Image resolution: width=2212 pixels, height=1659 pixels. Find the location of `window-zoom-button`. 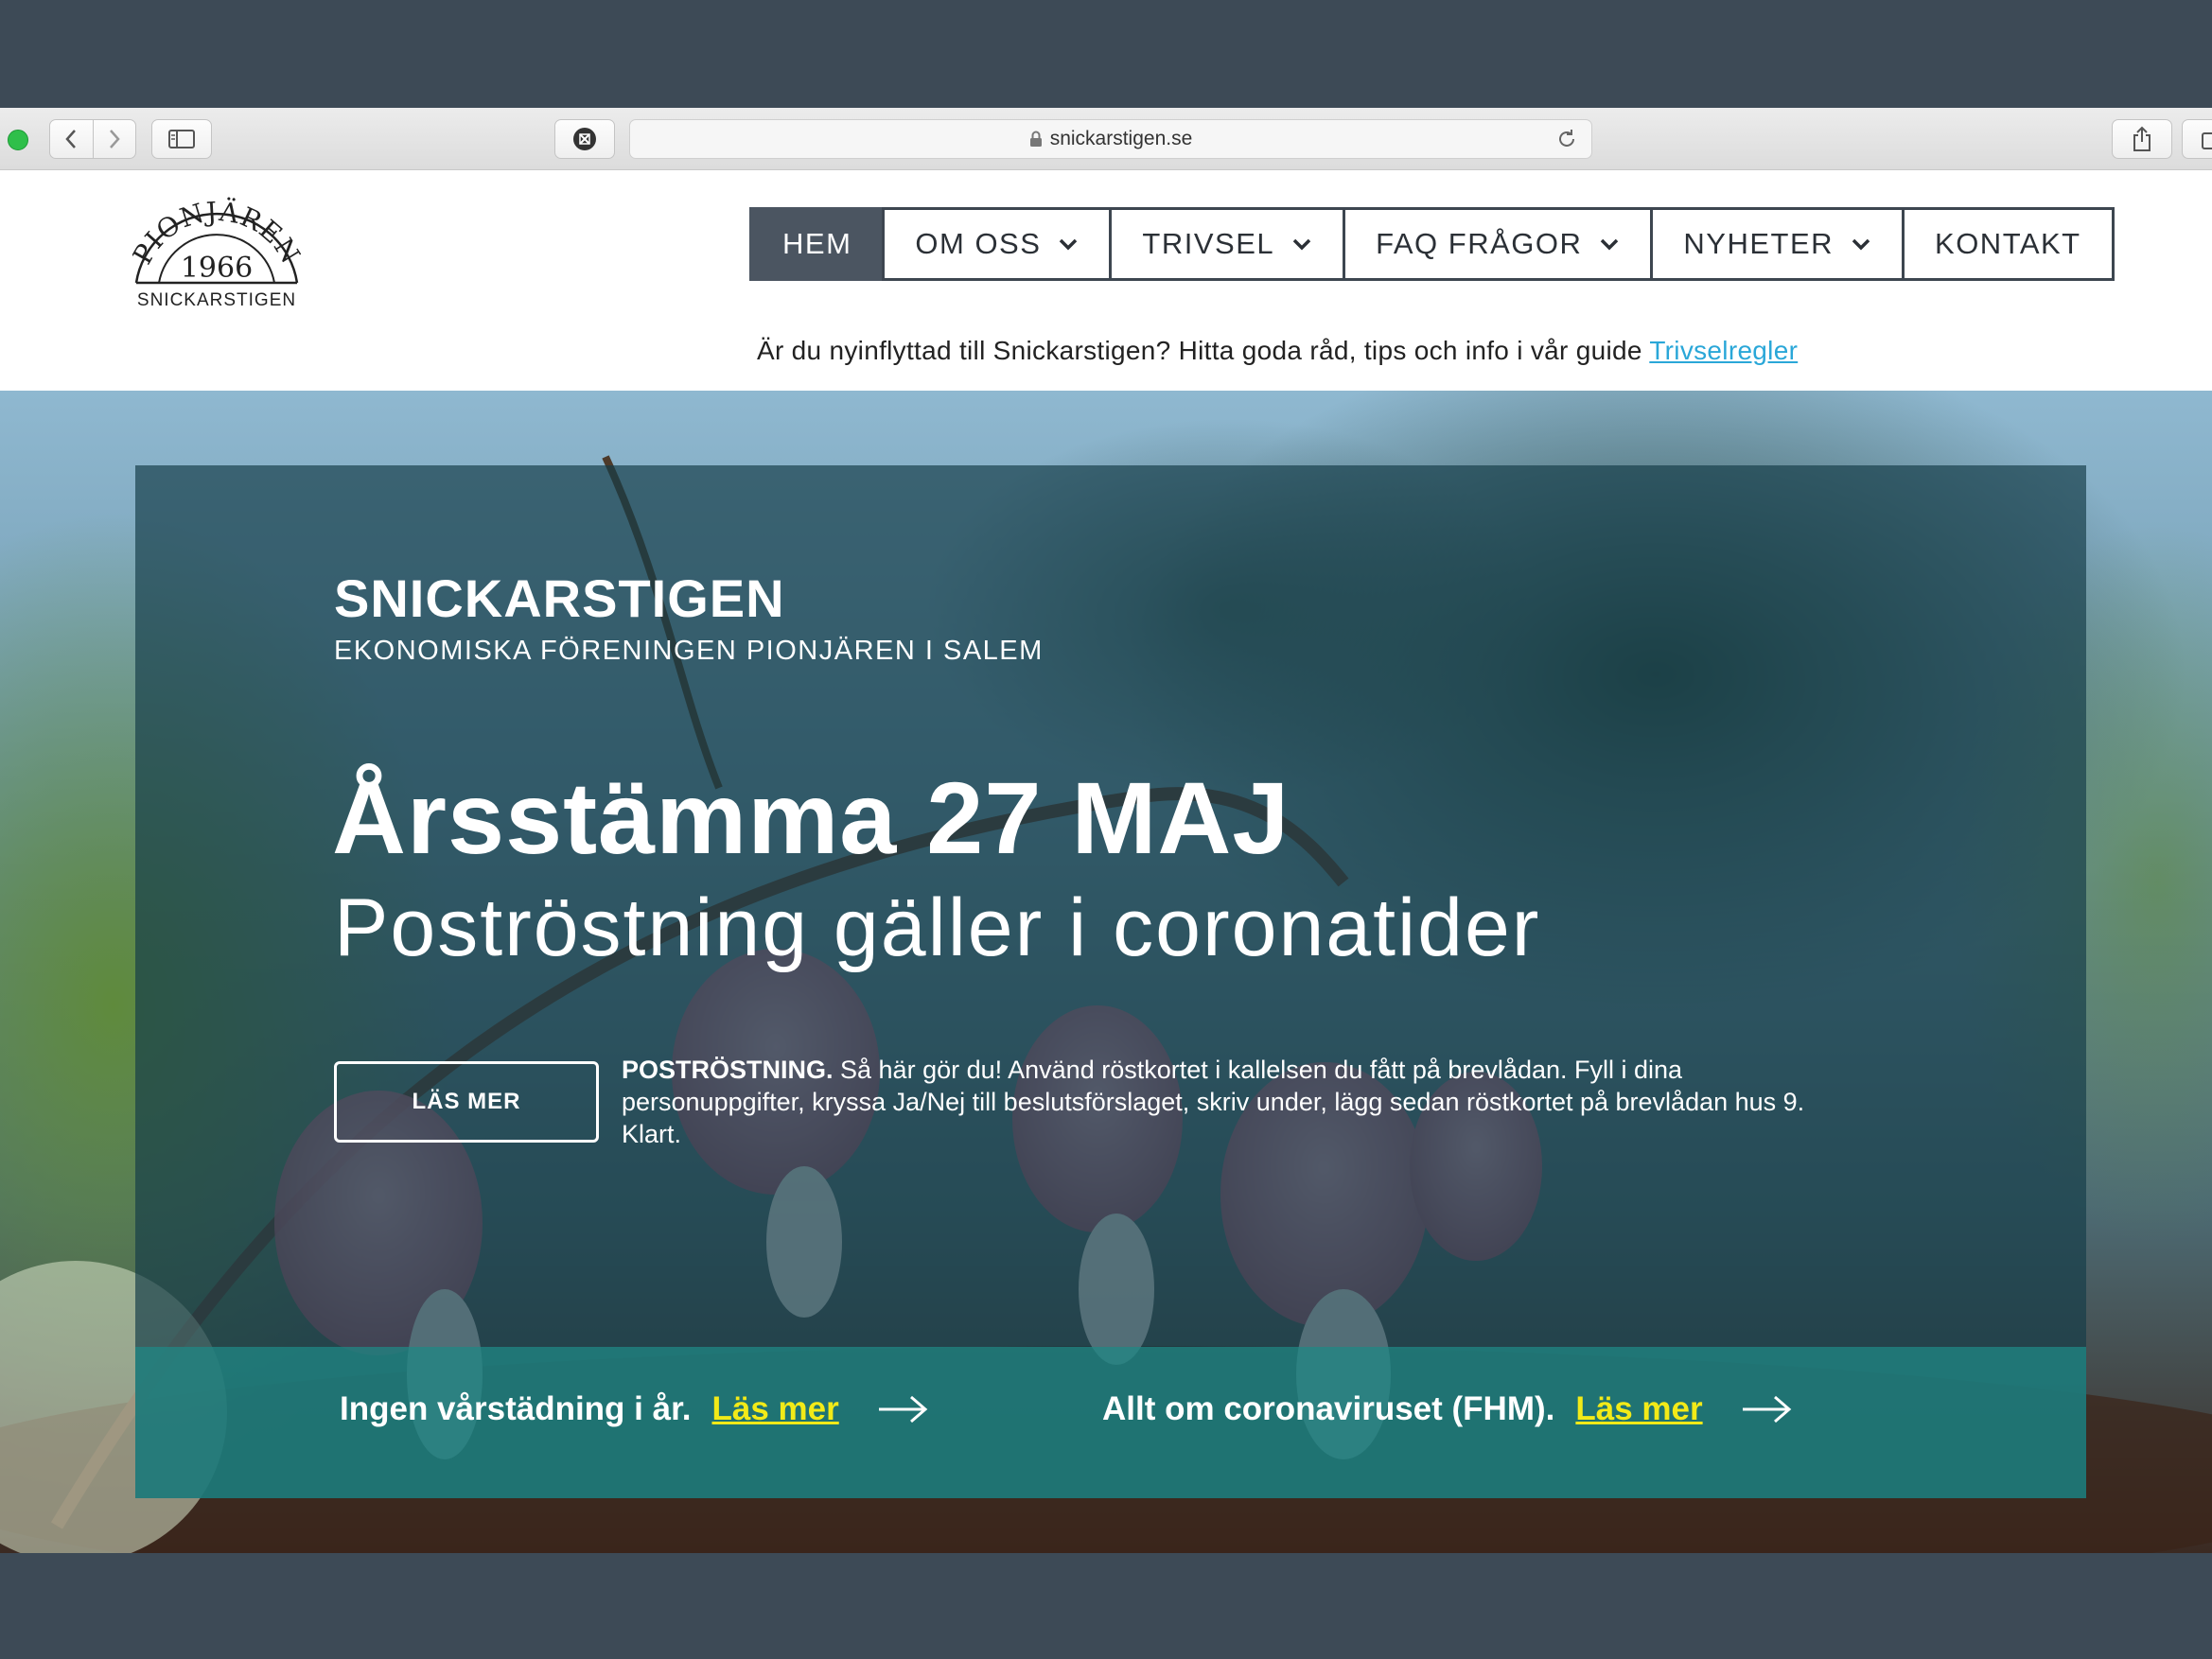

window-zoom-button is located at coordinates (18, 140).